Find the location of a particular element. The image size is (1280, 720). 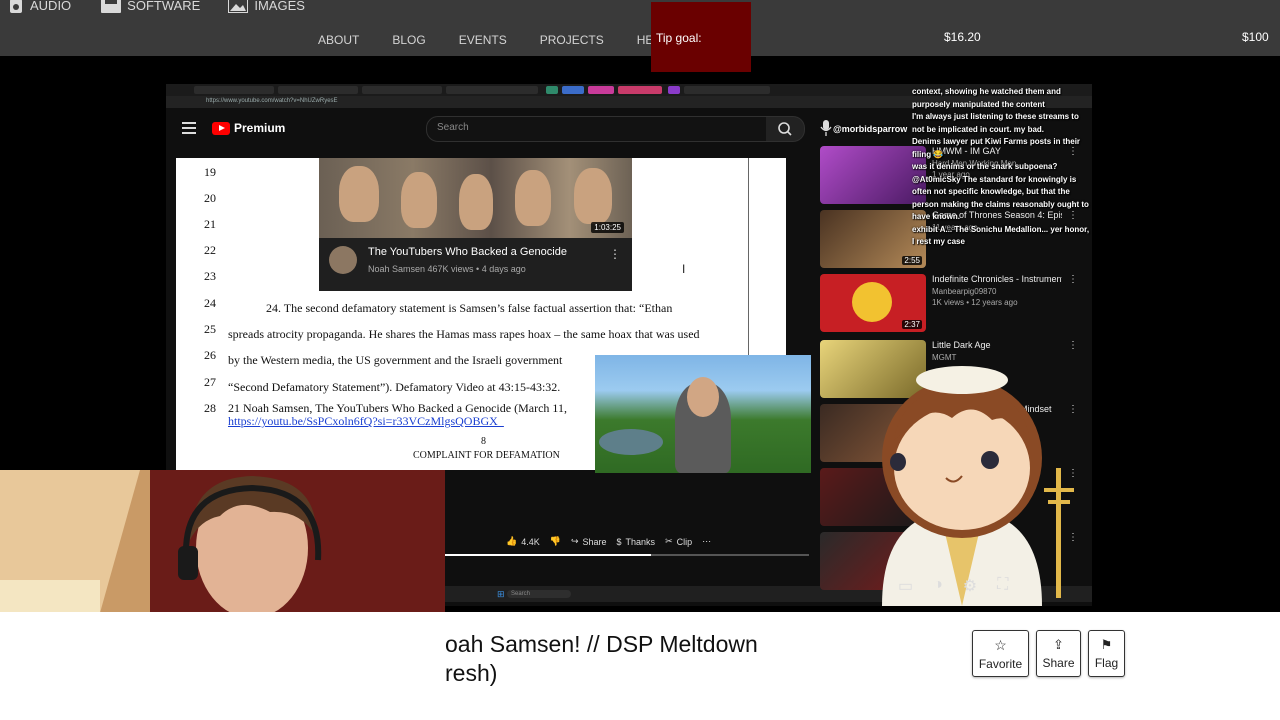

line-number: 24 is located at coordinates (210, 303).